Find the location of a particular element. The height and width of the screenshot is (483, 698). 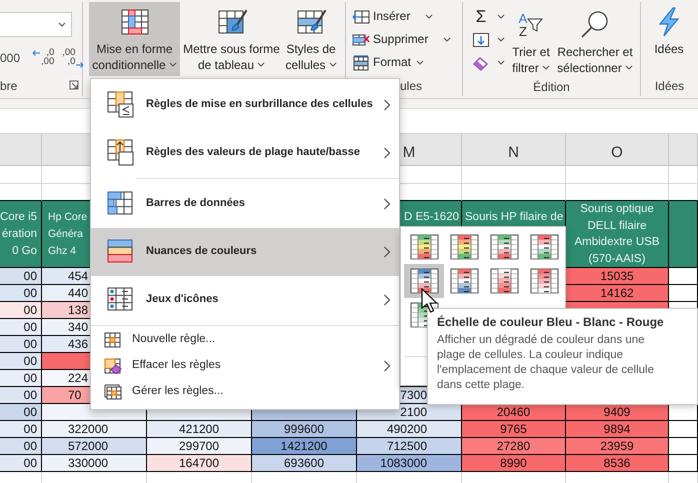

table-cell: 23959 is located at coordinates (617, 446).